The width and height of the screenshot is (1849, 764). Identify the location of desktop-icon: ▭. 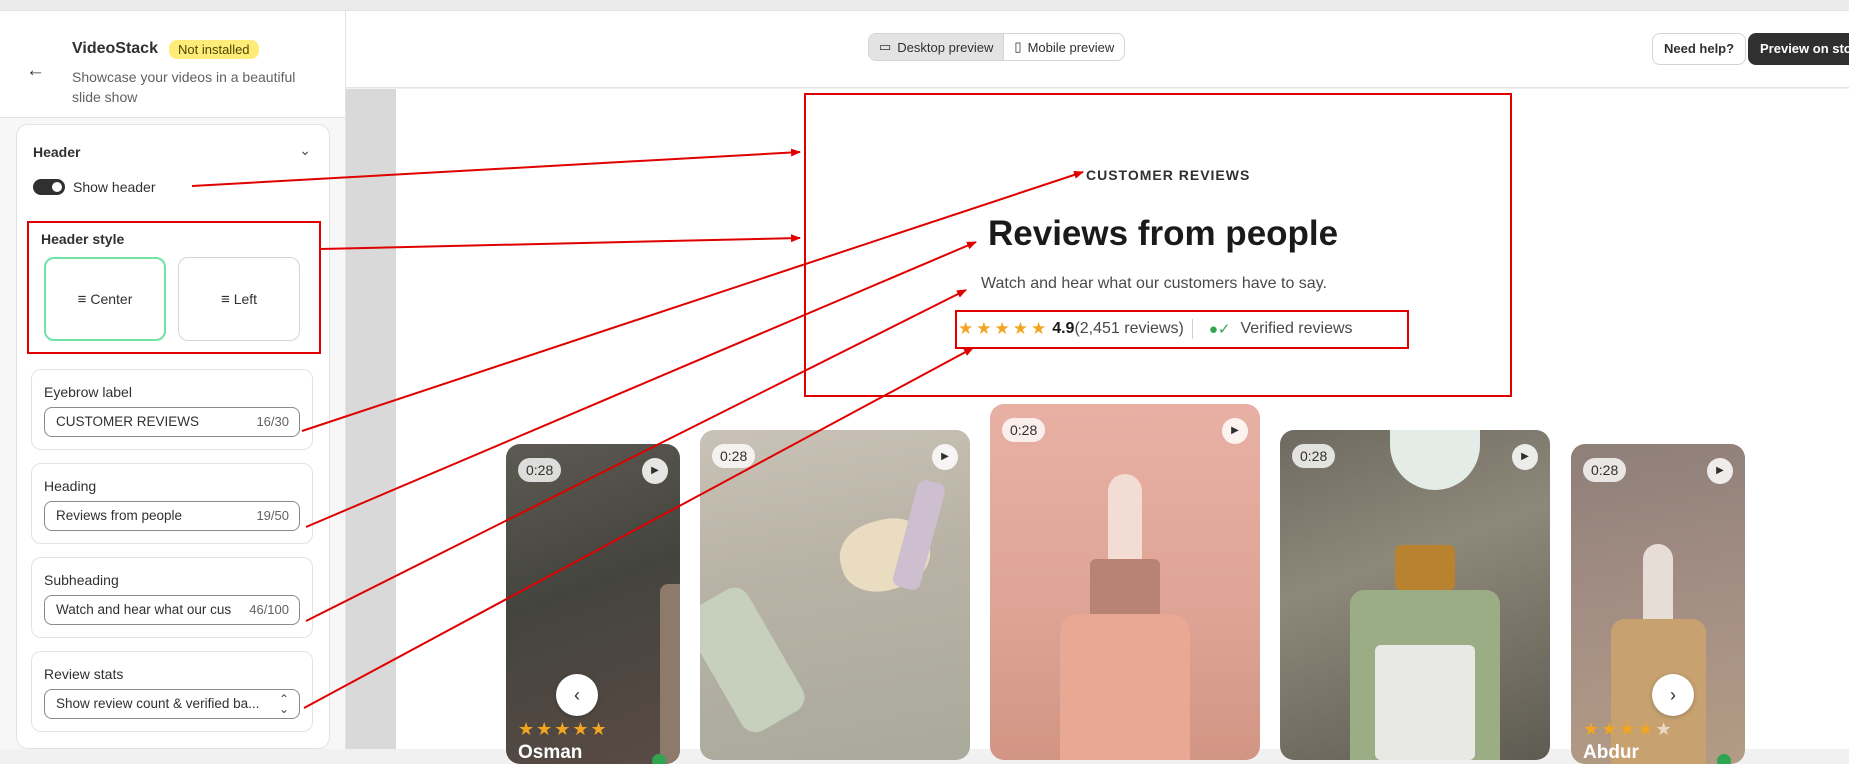
(885, 46).